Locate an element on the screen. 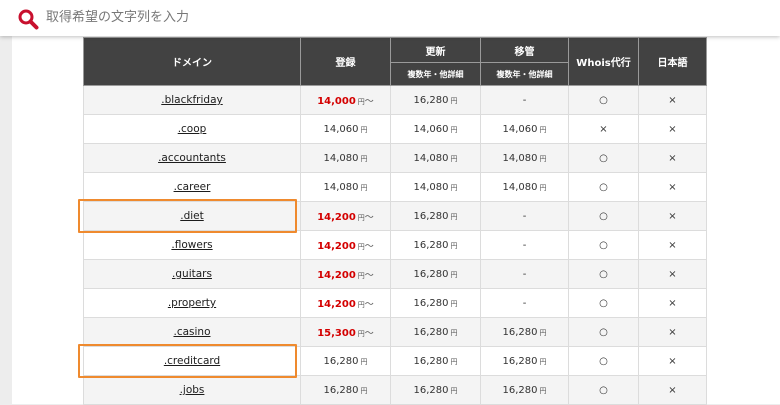  table-row: .career 14,080 円 14,080 円 14,080 円 ○ × is located at coordinates (395, 187).